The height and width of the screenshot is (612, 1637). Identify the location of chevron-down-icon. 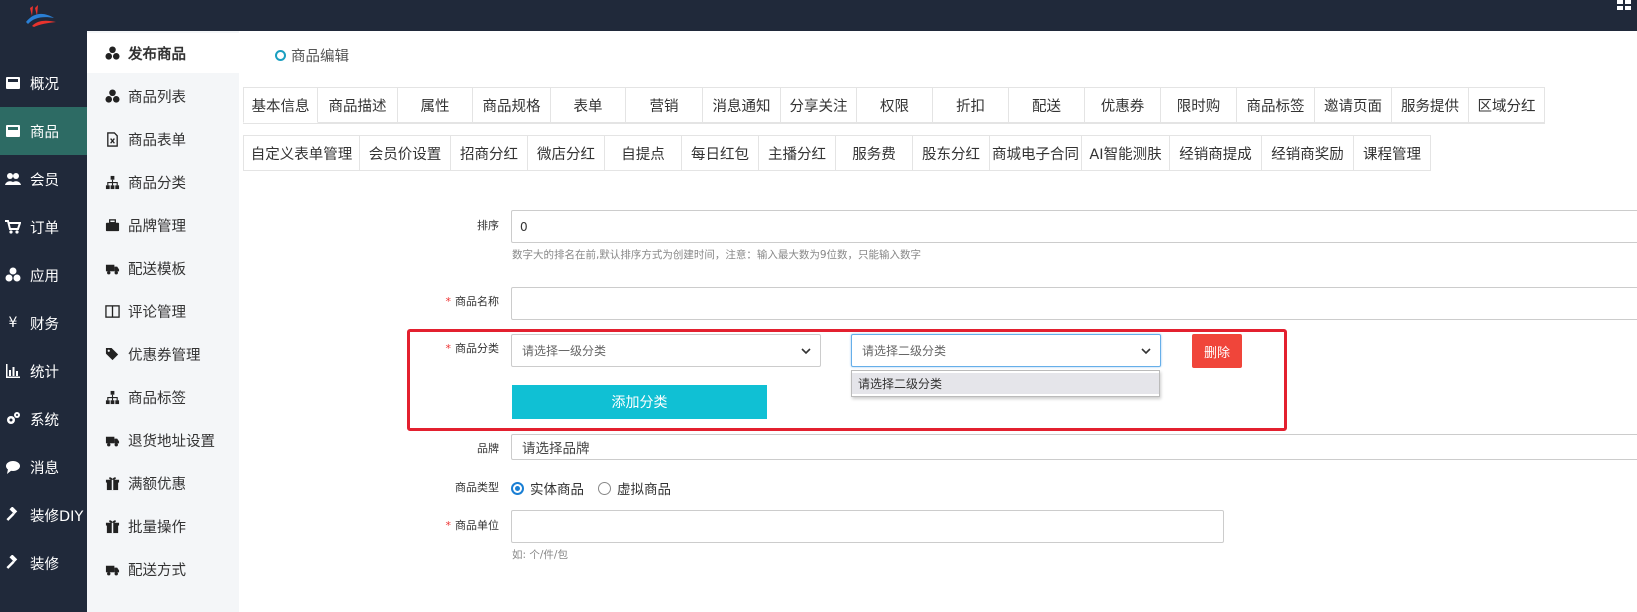
(806, 351).